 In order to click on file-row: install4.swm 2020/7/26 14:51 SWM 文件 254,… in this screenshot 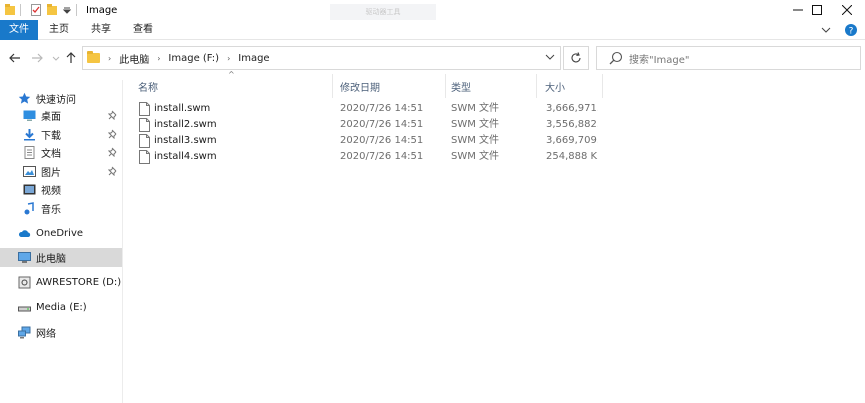, I will do `click(369, 157)`.